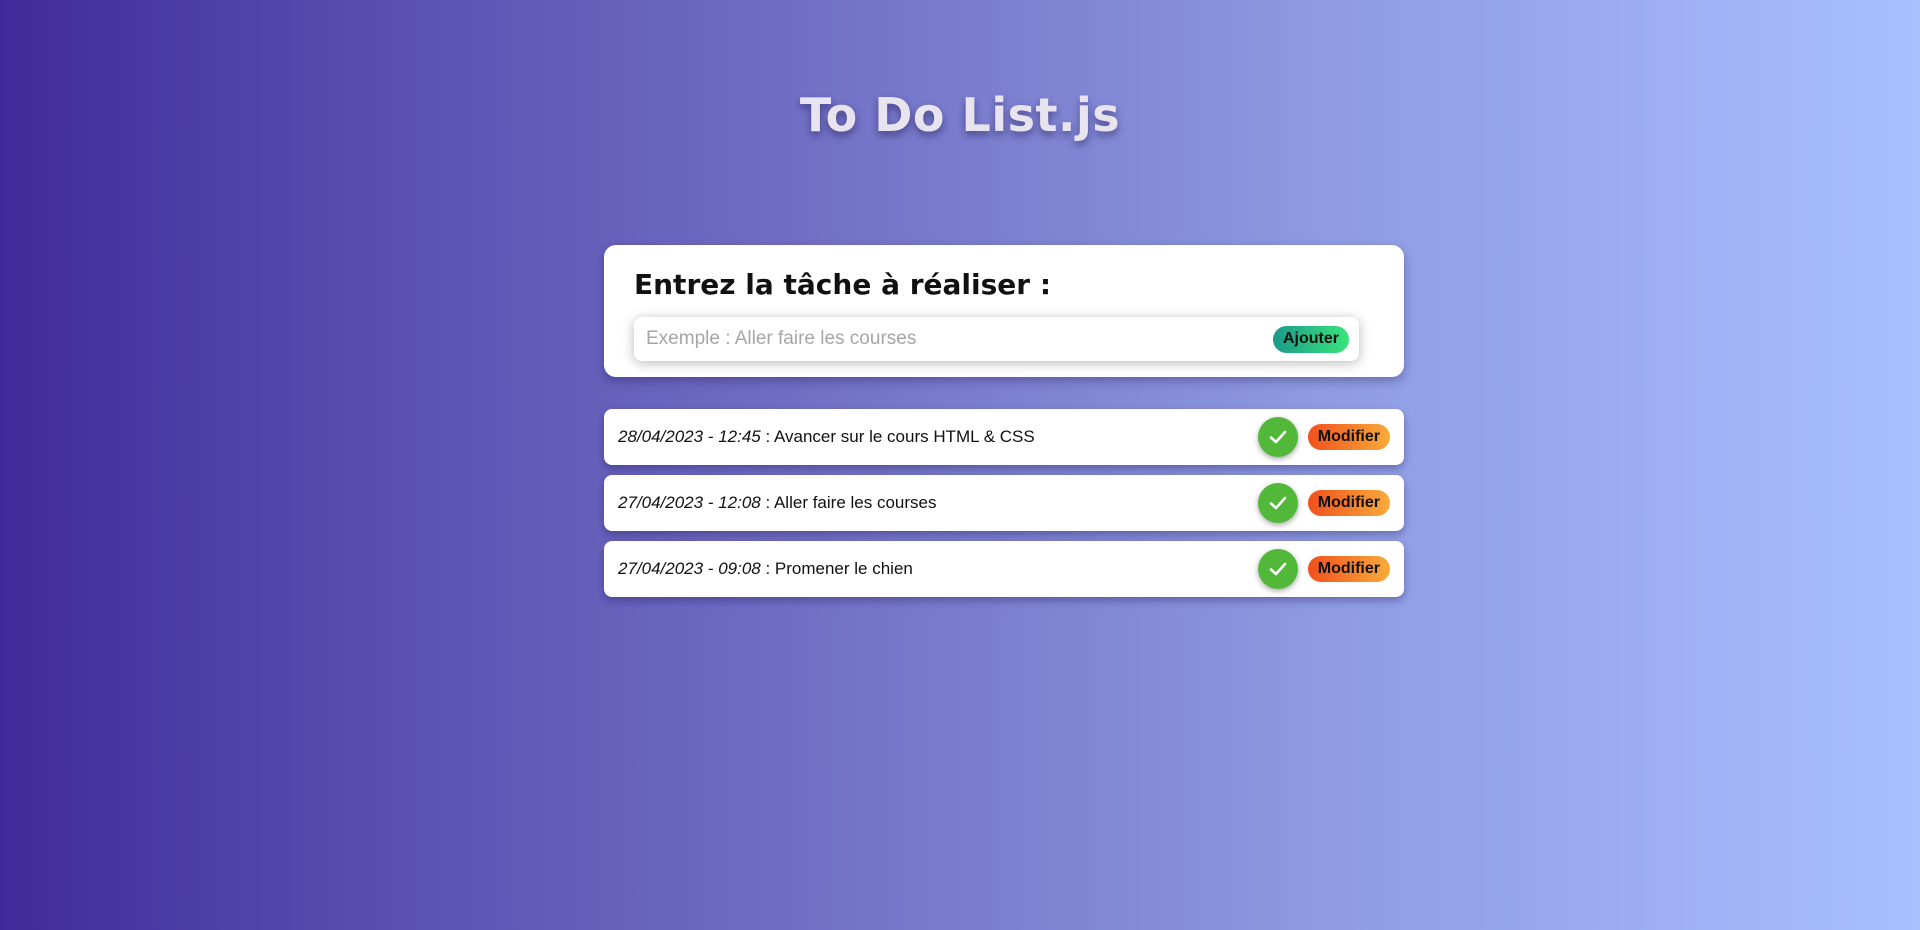 The height and width of the screenshot is (930, 1920). I want to click on task-date: 27/04/2023 - 12:08, so click(689, 502).